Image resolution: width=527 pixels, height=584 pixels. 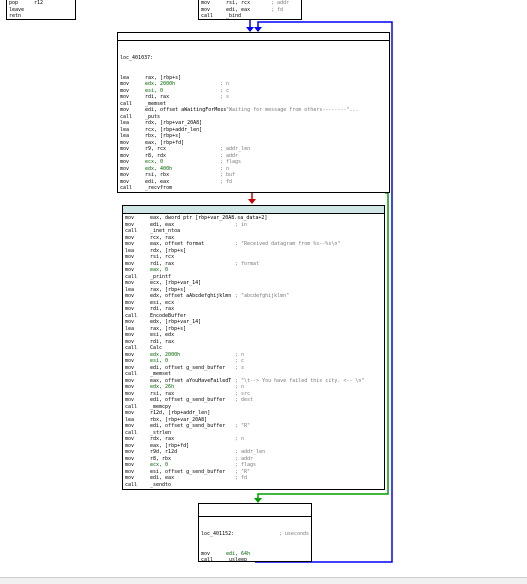 What do you see at coordinates (244, 400) in the screenshot?
I see `asm-comment: ; dest` at bounding box center [244, 400].